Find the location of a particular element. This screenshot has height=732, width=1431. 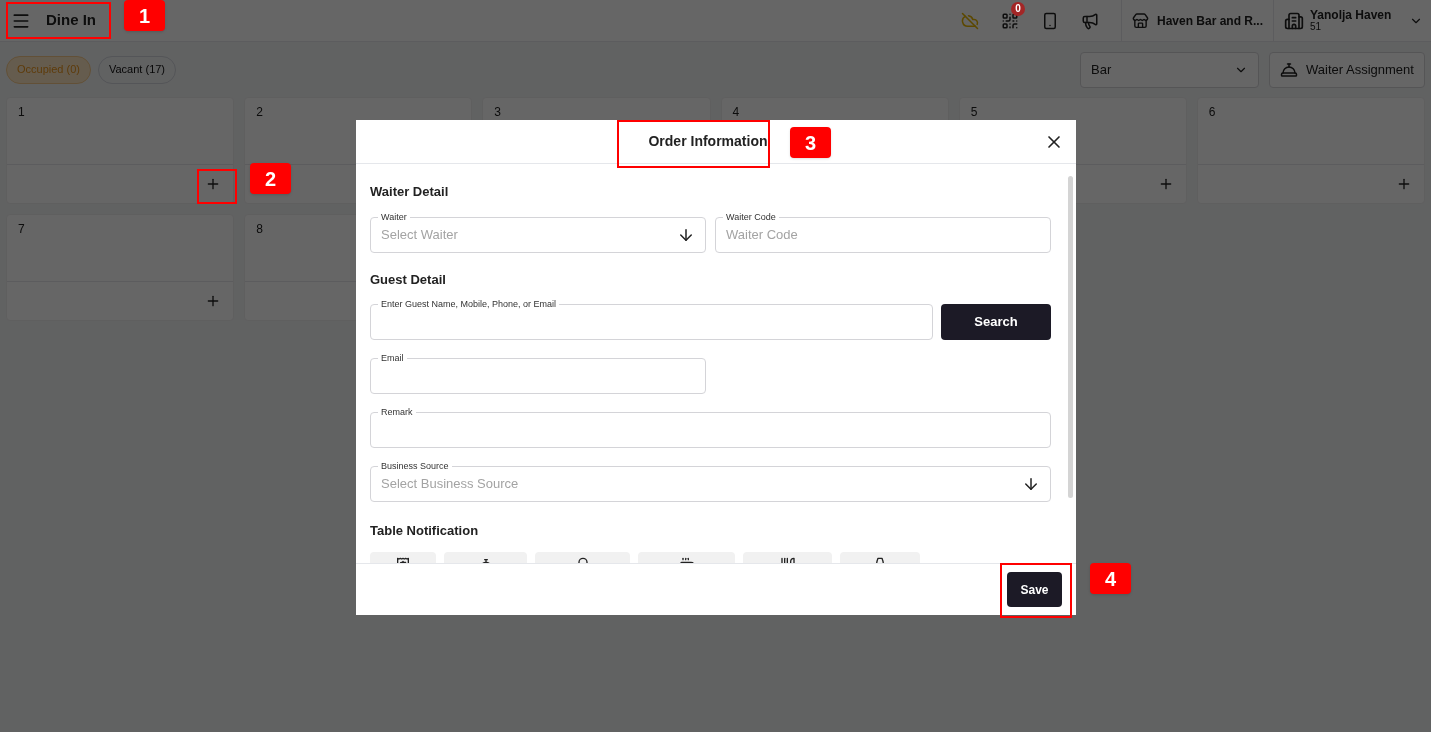

section-heading: Table Notification is located at coordinates (425, 529).